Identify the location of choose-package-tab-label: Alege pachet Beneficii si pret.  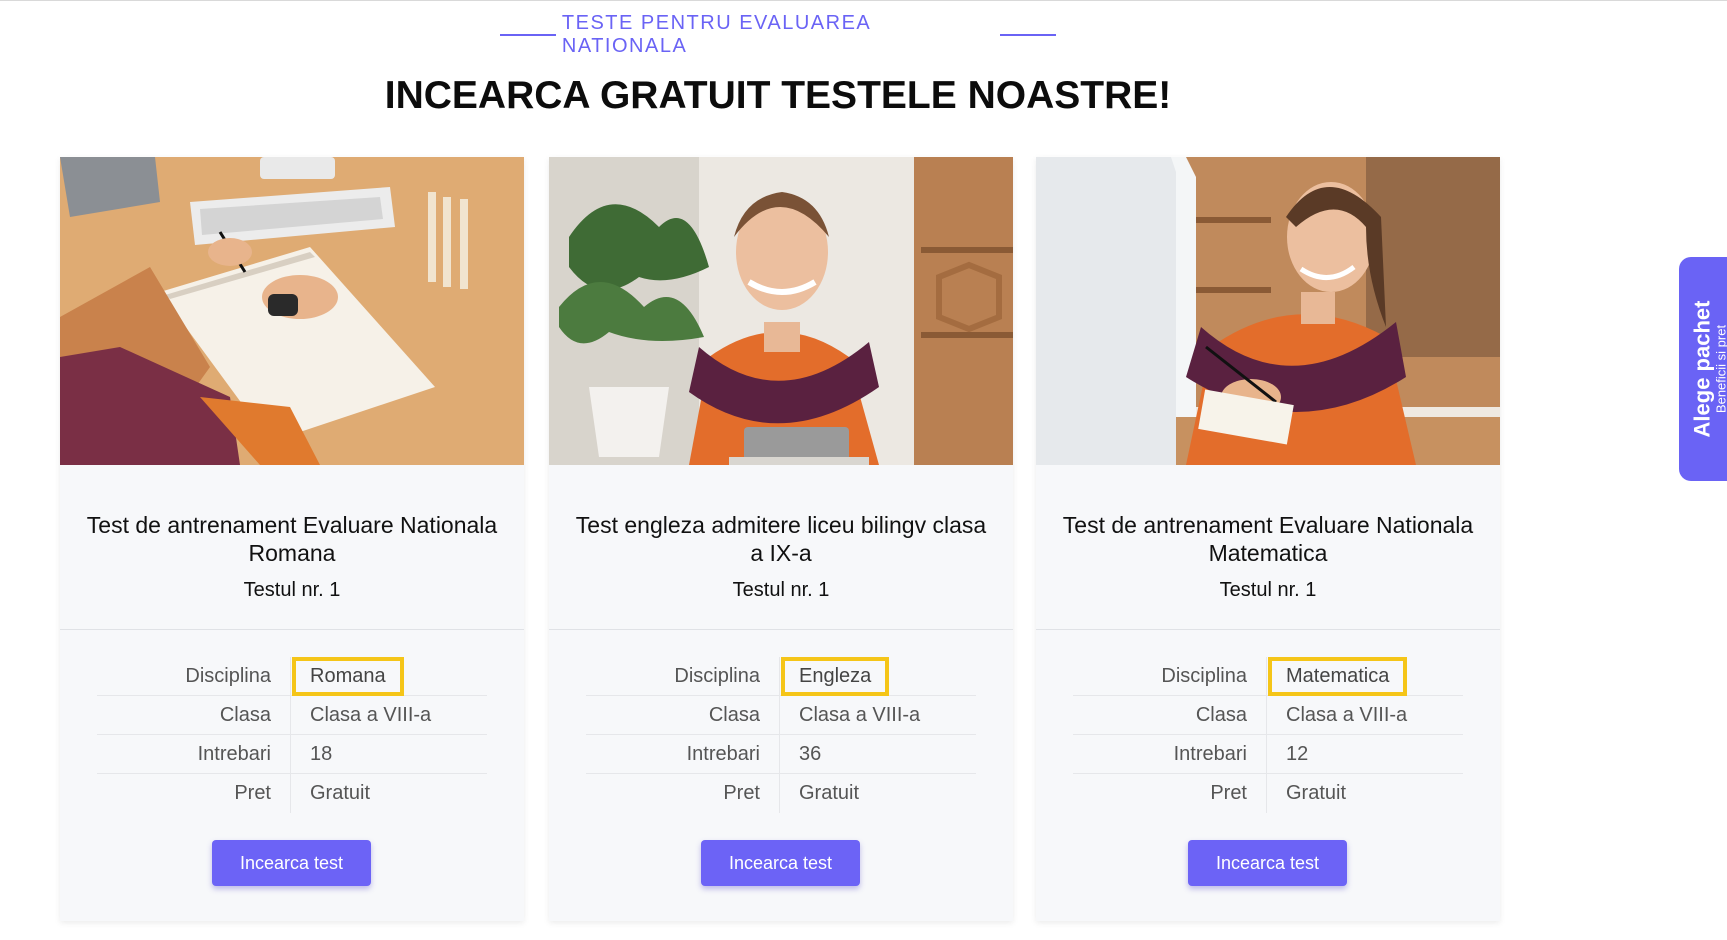
(1708, 369).